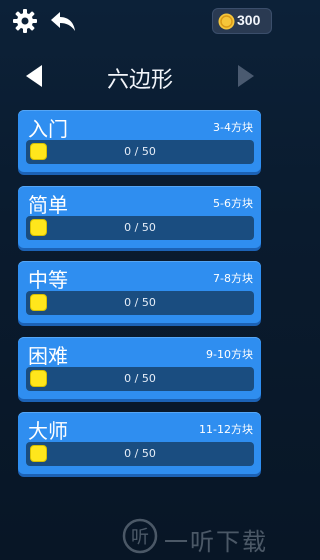 The image size is (320, 560). Describe the element at coordinates (246, 76) in the screenshot. I see `next-arrow-icon` at that location.